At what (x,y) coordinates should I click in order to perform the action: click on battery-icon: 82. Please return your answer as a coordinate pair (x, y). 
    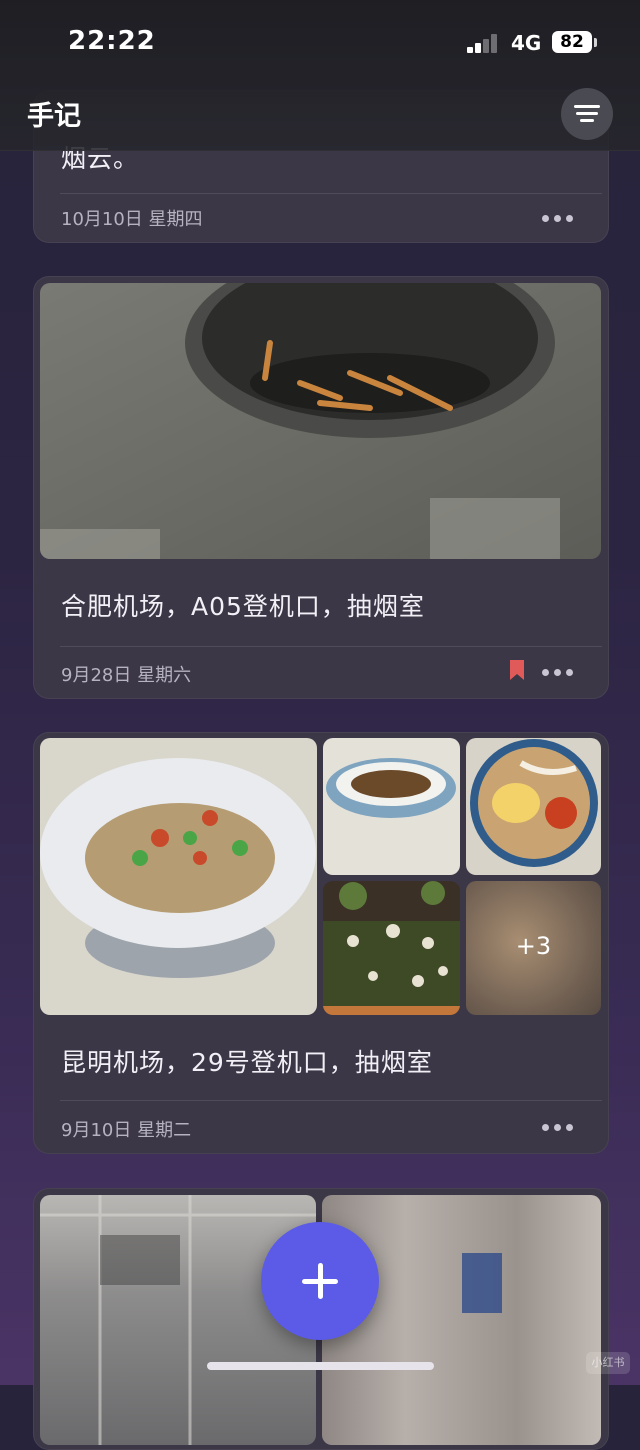
    Looking at the image, I should click on (572, 42).